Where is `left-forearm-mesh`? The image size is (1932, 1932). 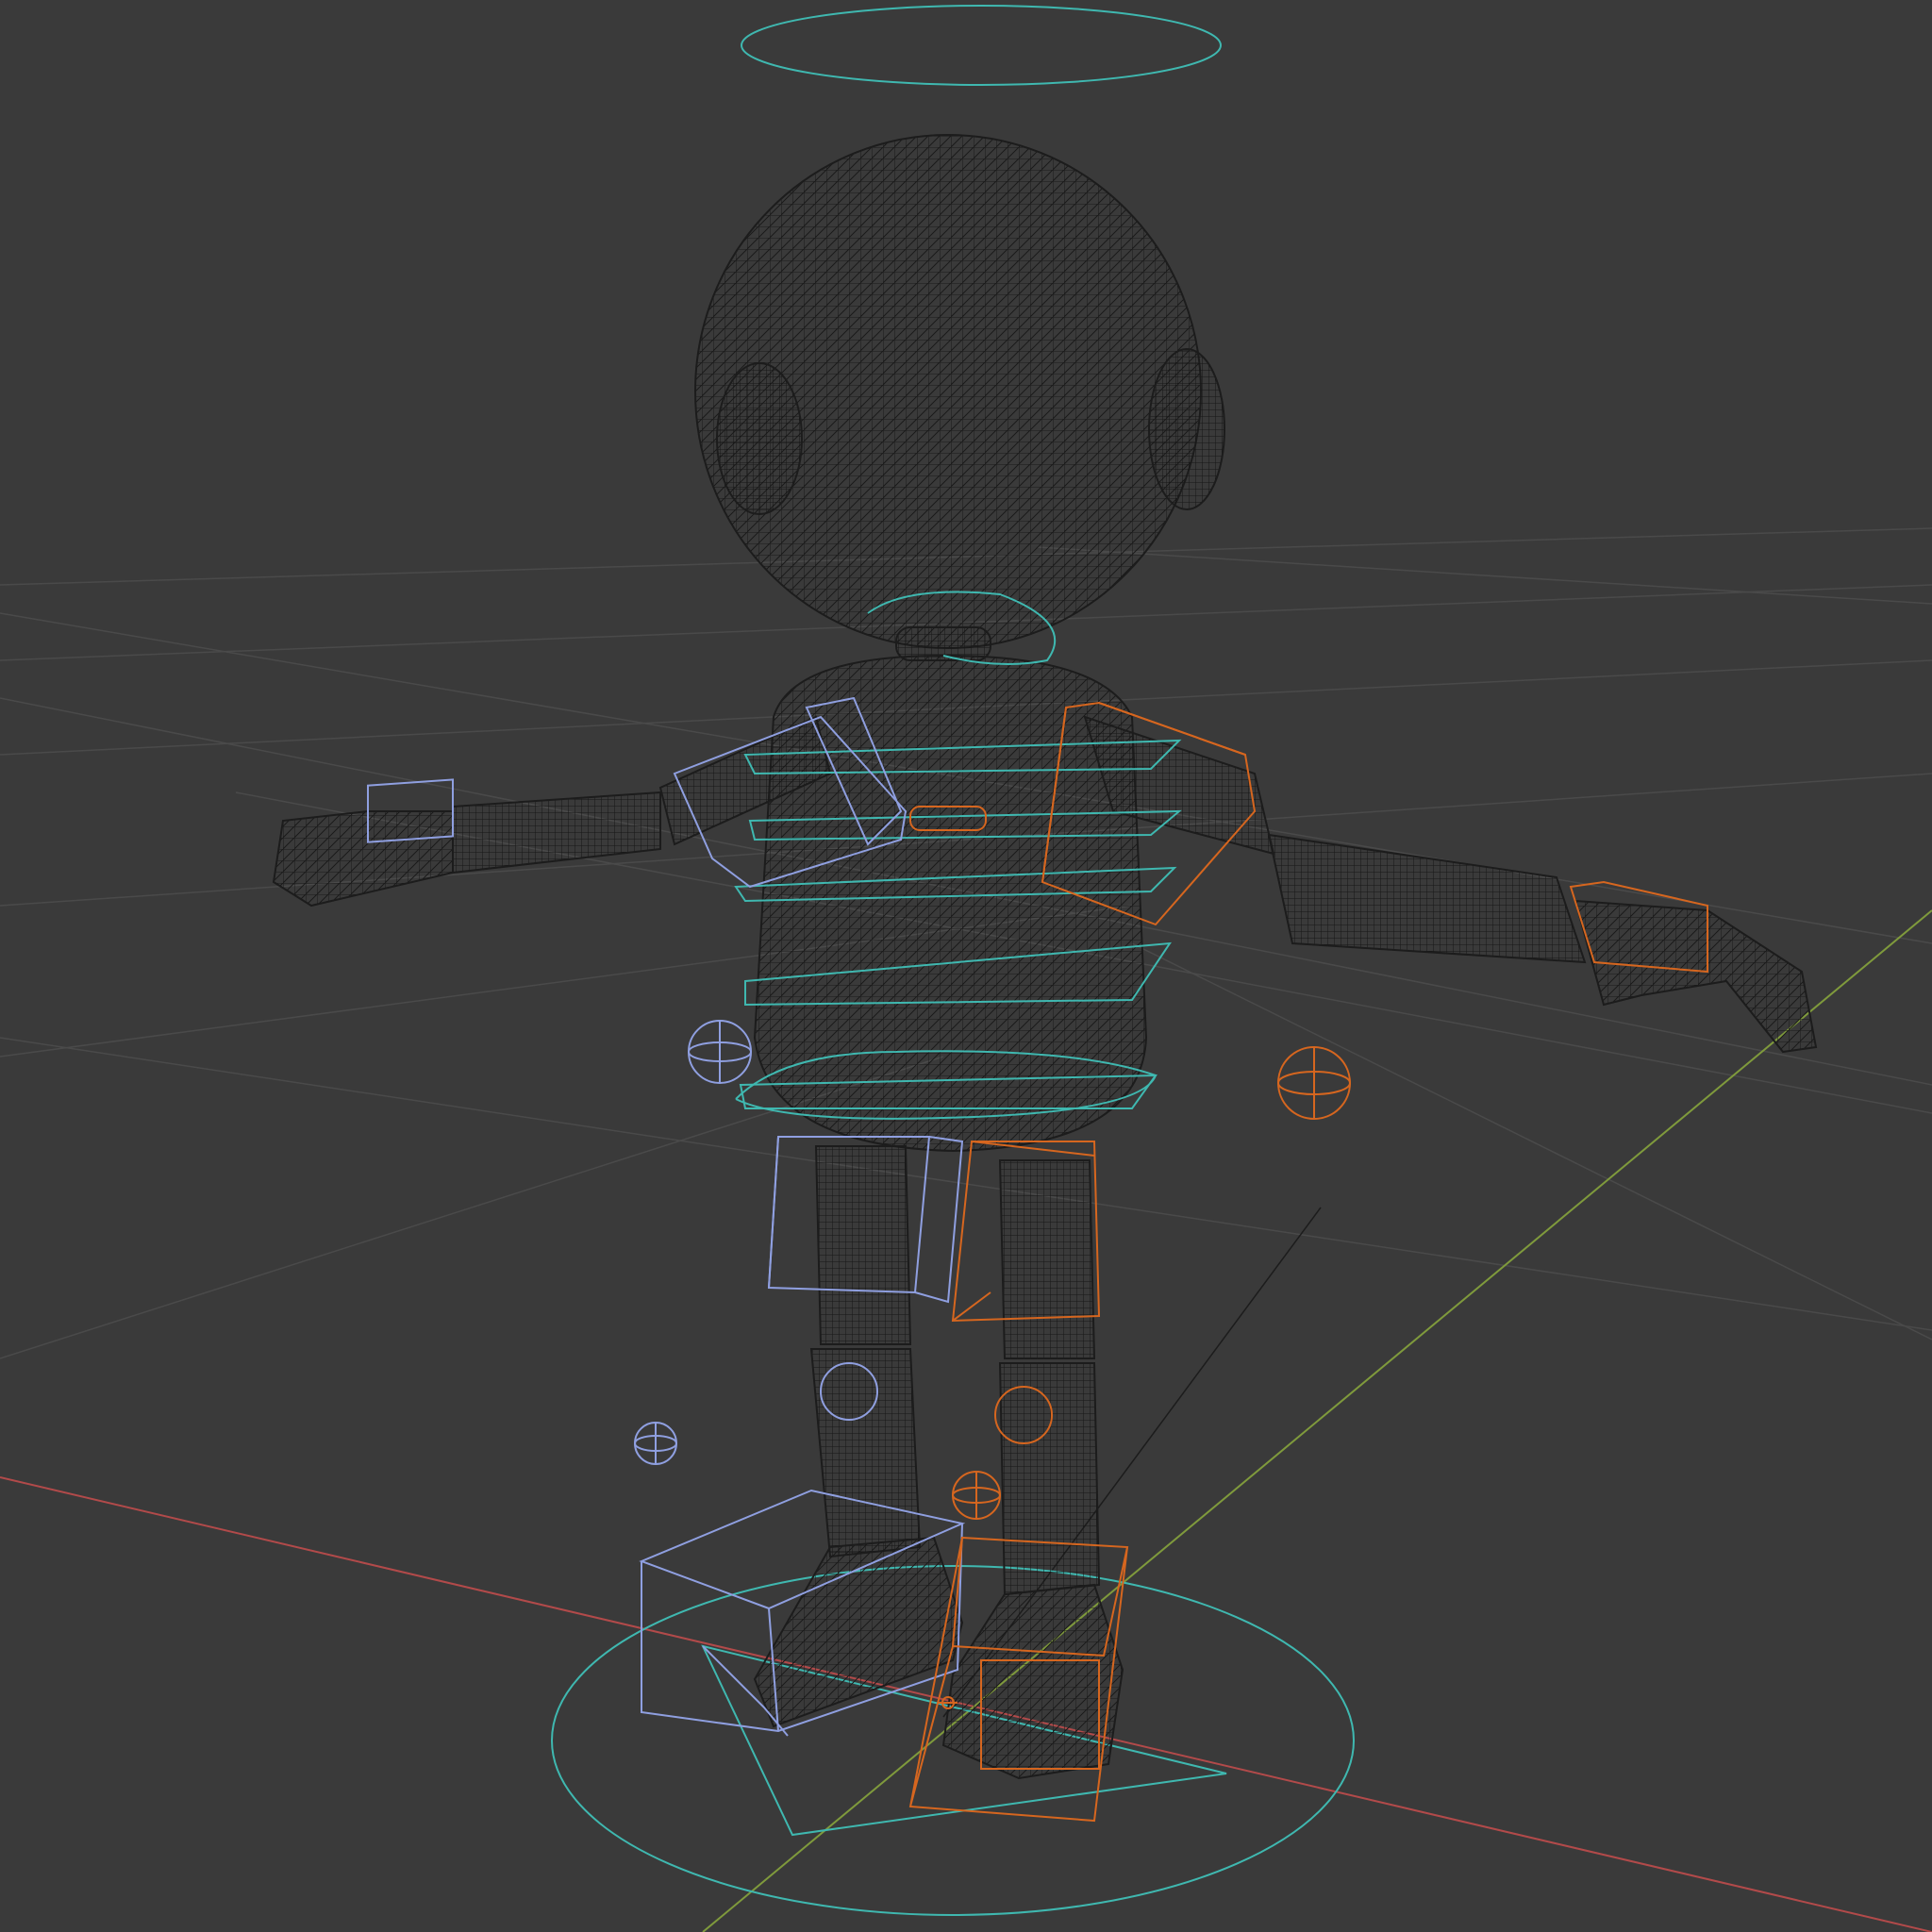 left-forearm-mesh is located at coordinates (556, 833).